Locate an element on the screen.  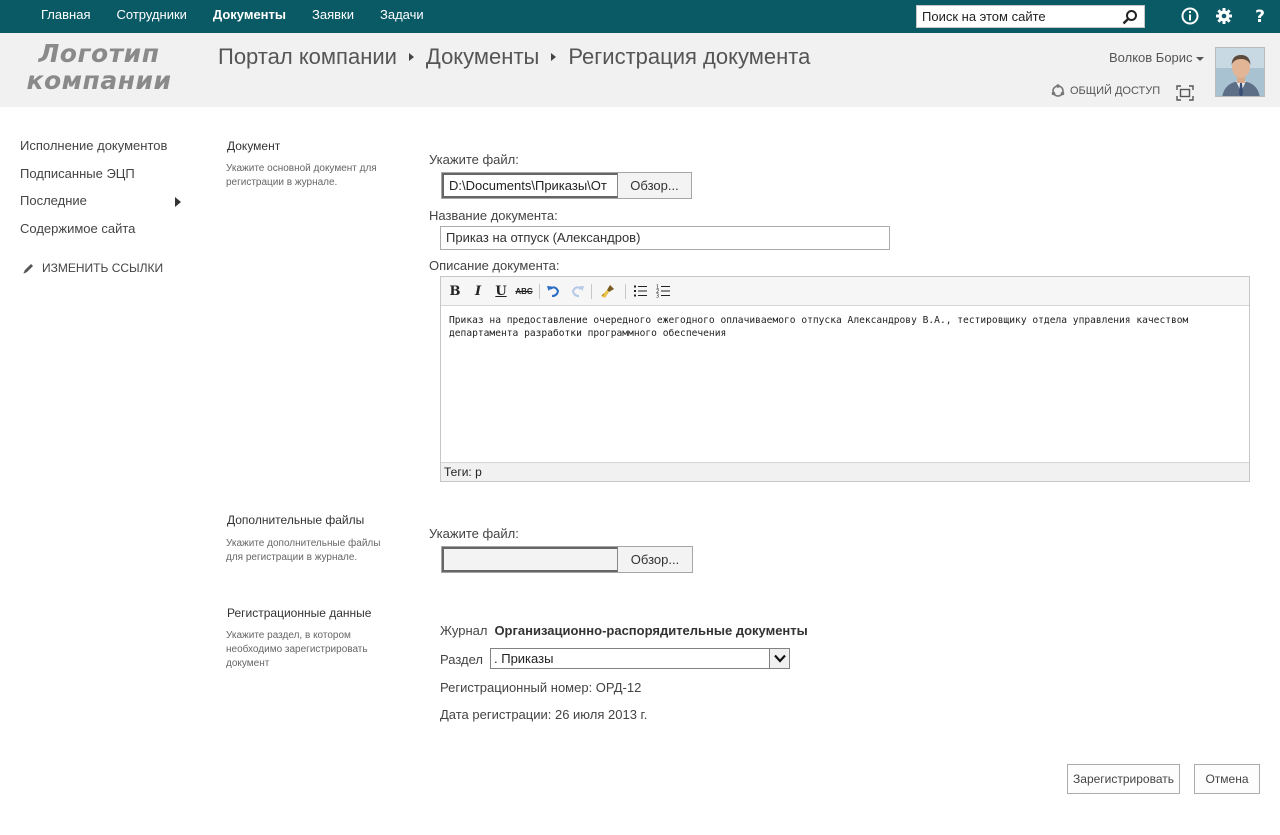
nav-item-home: Главная is located at coordinates (65, 16).